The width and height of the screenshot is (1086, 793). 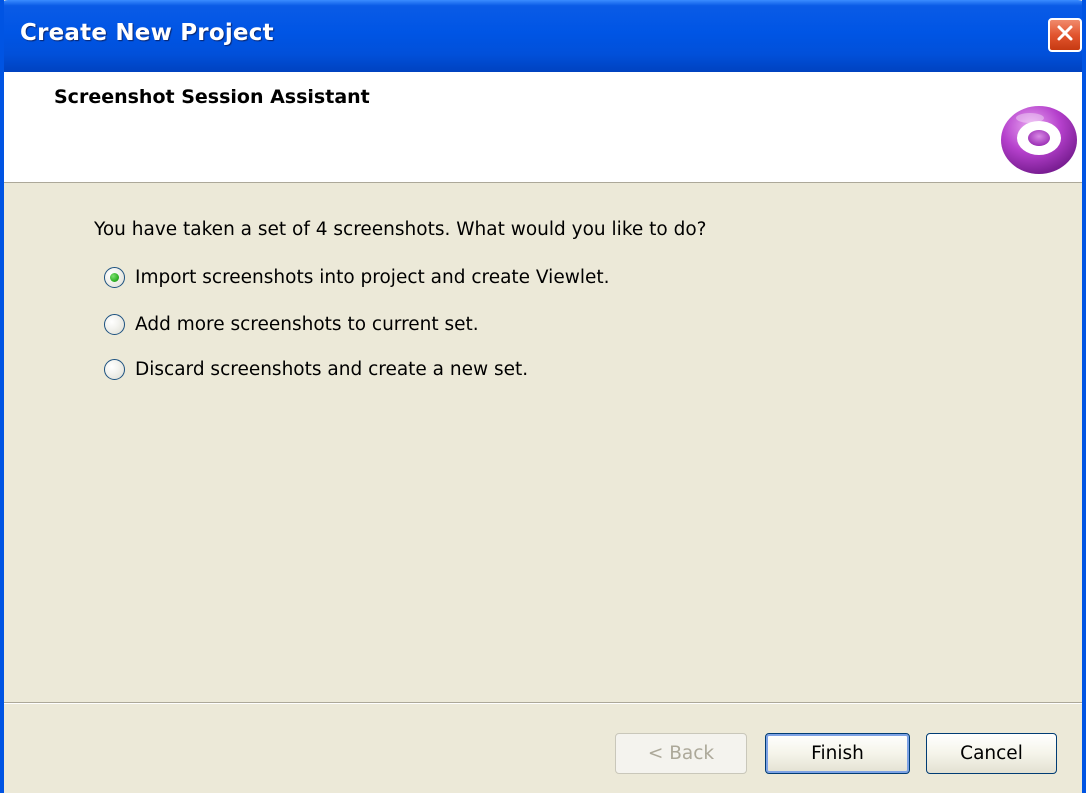 I want to click on header-title: Screenshot Session Assistant, so click(x=212, y=97).